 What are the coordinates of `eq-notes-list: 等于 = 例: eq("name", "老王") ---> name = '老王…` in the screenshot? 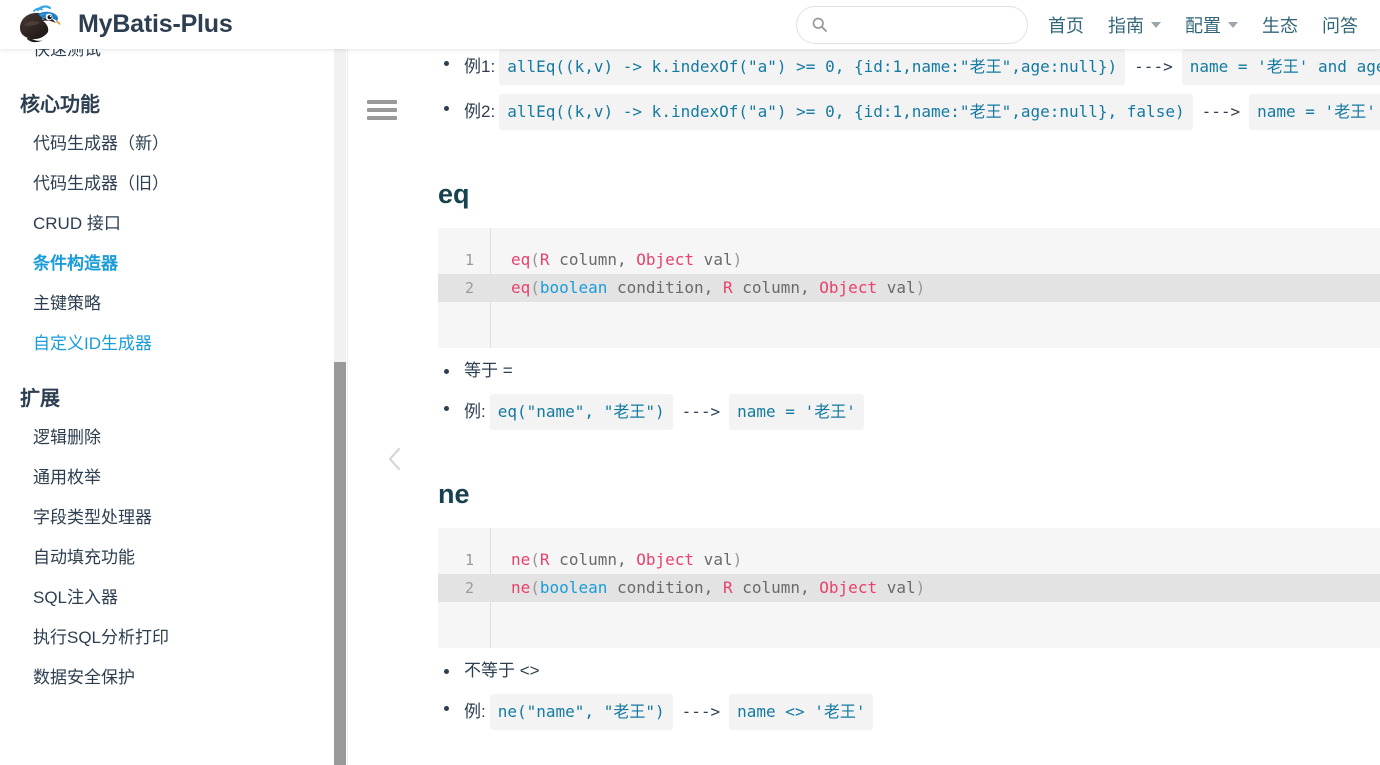 It's located at (909, 393).